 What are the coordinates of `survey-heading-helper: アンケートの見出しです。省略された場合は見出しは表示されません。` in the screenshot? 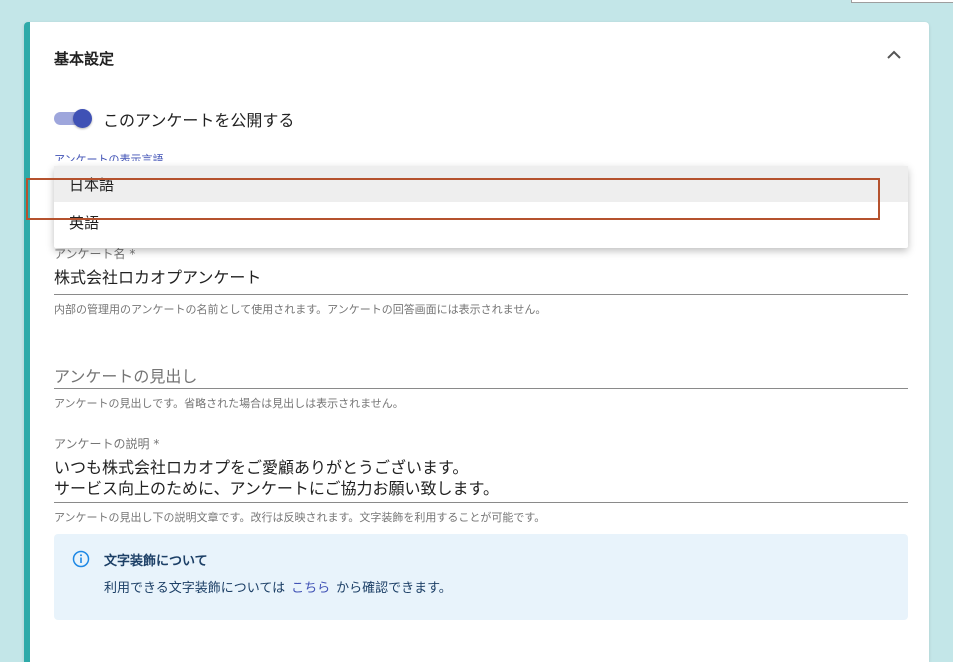 It's located at (229, 403).